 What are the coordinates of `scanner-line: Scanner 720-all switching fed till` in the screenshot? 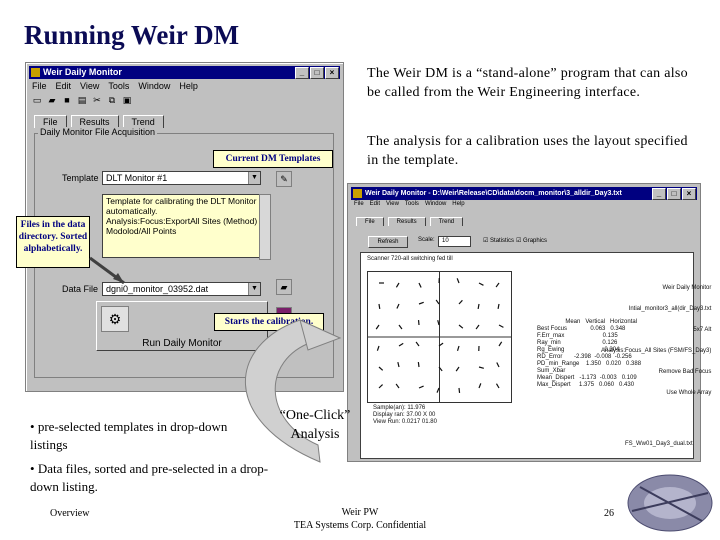 It's located at (410, 259).